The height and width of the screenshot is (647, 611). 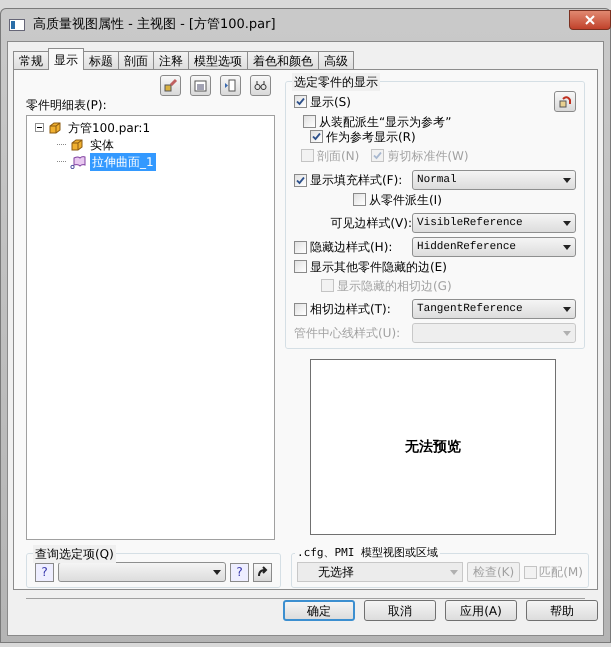 I want to click on option-label: 从零件派生(I), so click(x=405, y=200).